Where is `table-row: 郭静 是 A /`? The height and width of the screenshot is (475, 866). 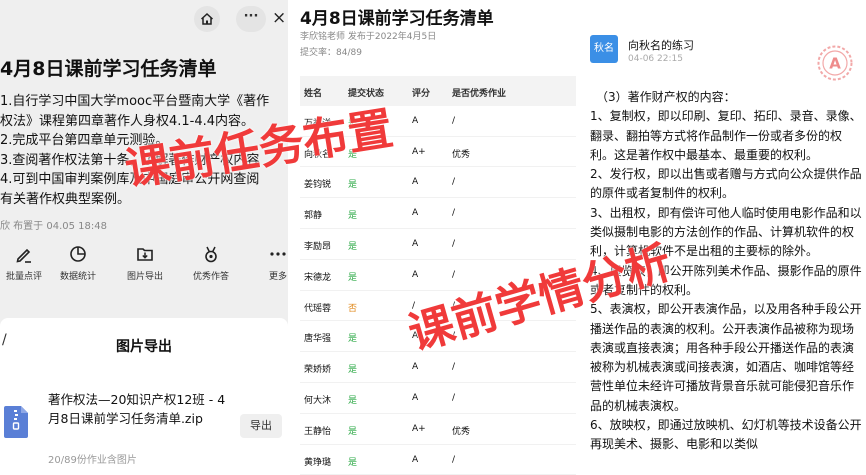 table-row: 郭静 是 A / is located at coordinates (438, 213).